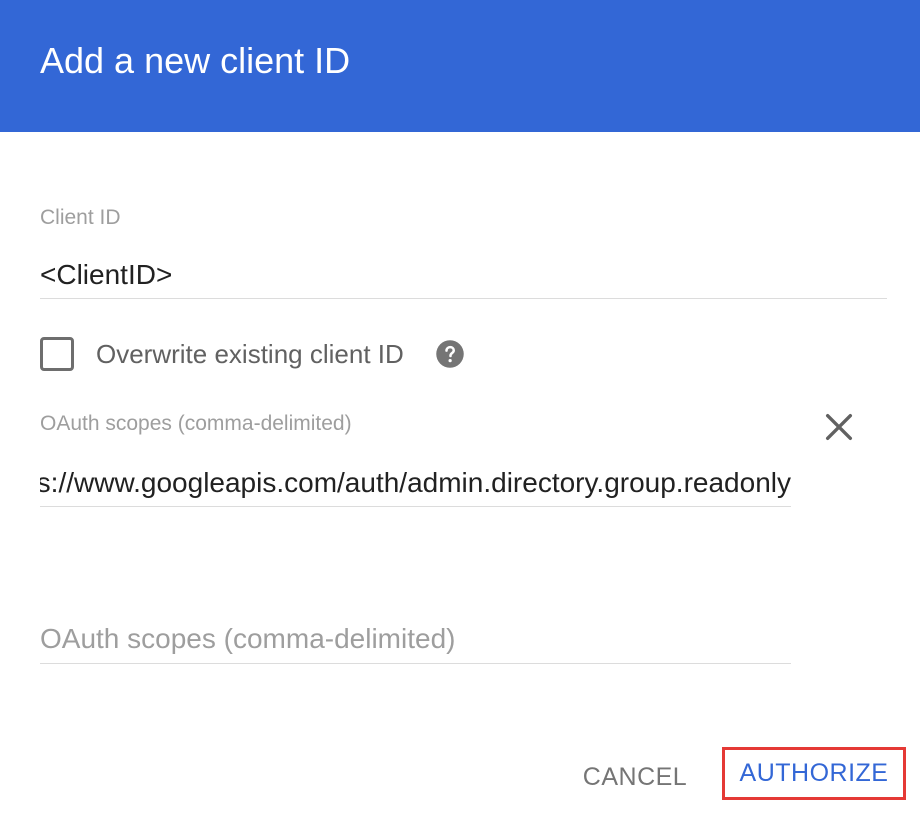  I want to click on overwrite-checkbox, so click(57, 354).